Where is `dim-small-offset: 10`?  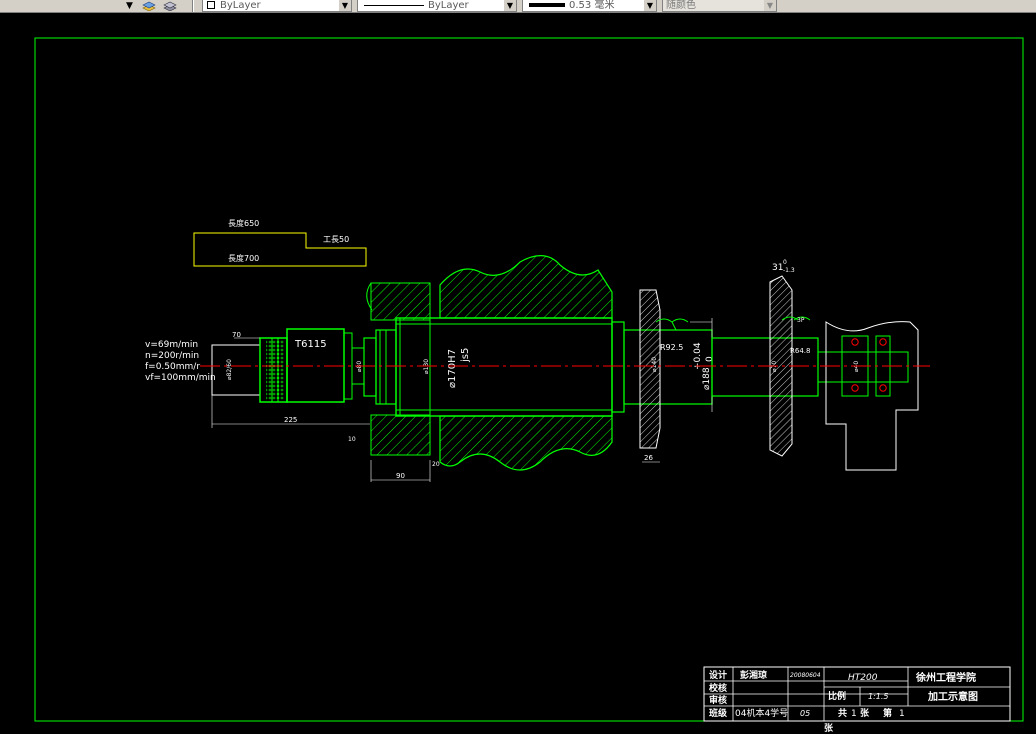 dim-small-offset: 10 is located at coordinates (352, 439).